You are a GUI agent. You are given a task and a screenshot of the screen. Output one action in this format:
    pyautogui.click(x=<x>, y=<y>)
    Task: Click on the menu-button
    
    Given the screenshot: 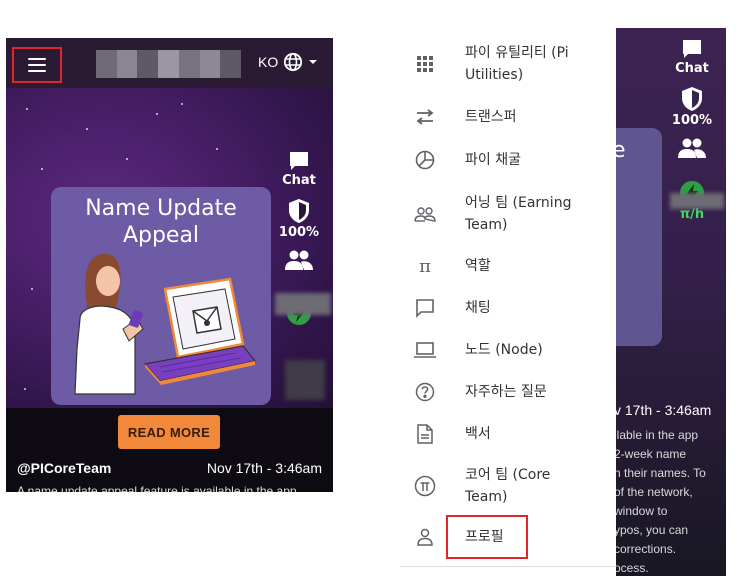 What is the action you would take?
    pyautogui.click(x=37, y=65)
    